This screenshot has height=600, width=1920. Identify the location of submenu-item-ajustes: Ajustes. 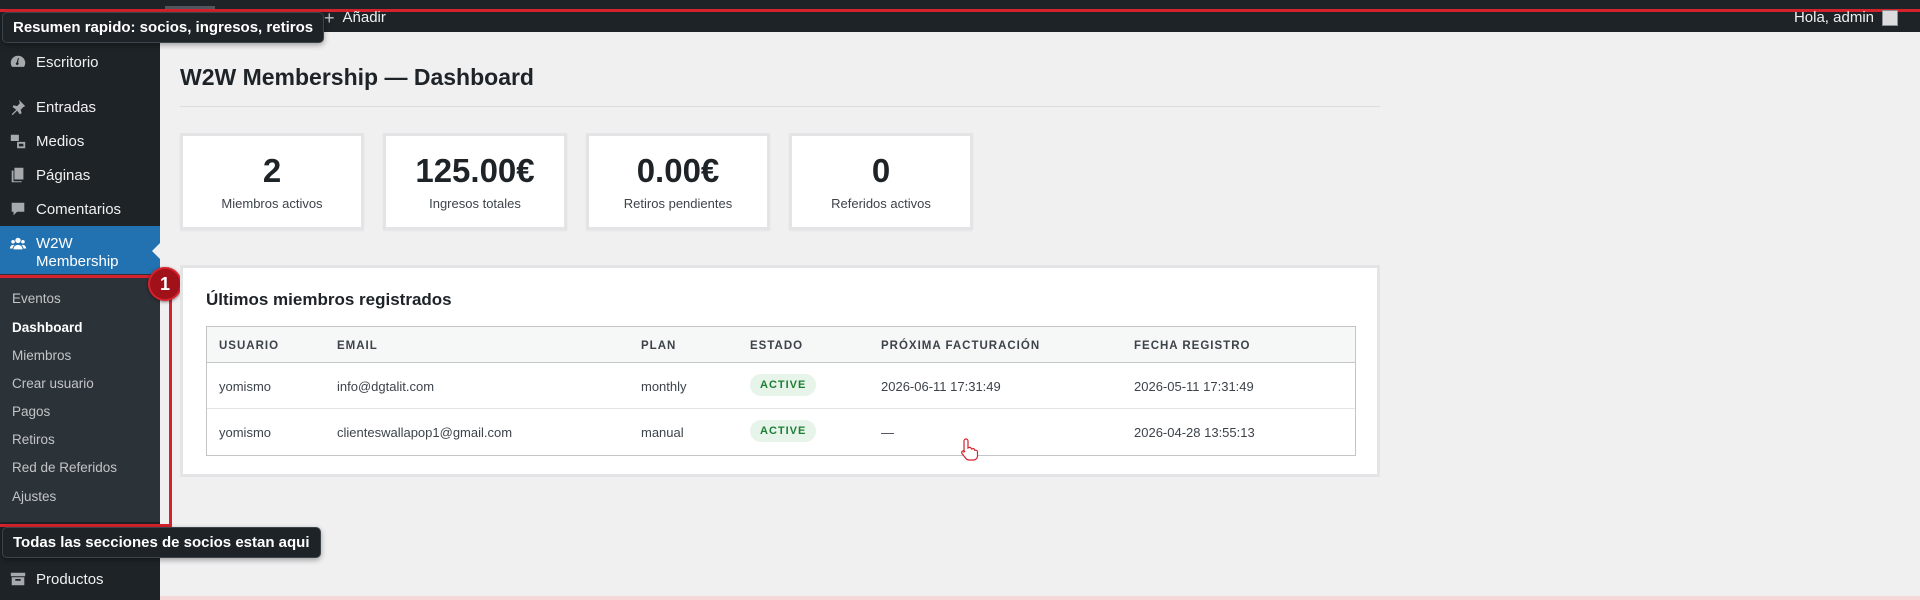
(34, 496).